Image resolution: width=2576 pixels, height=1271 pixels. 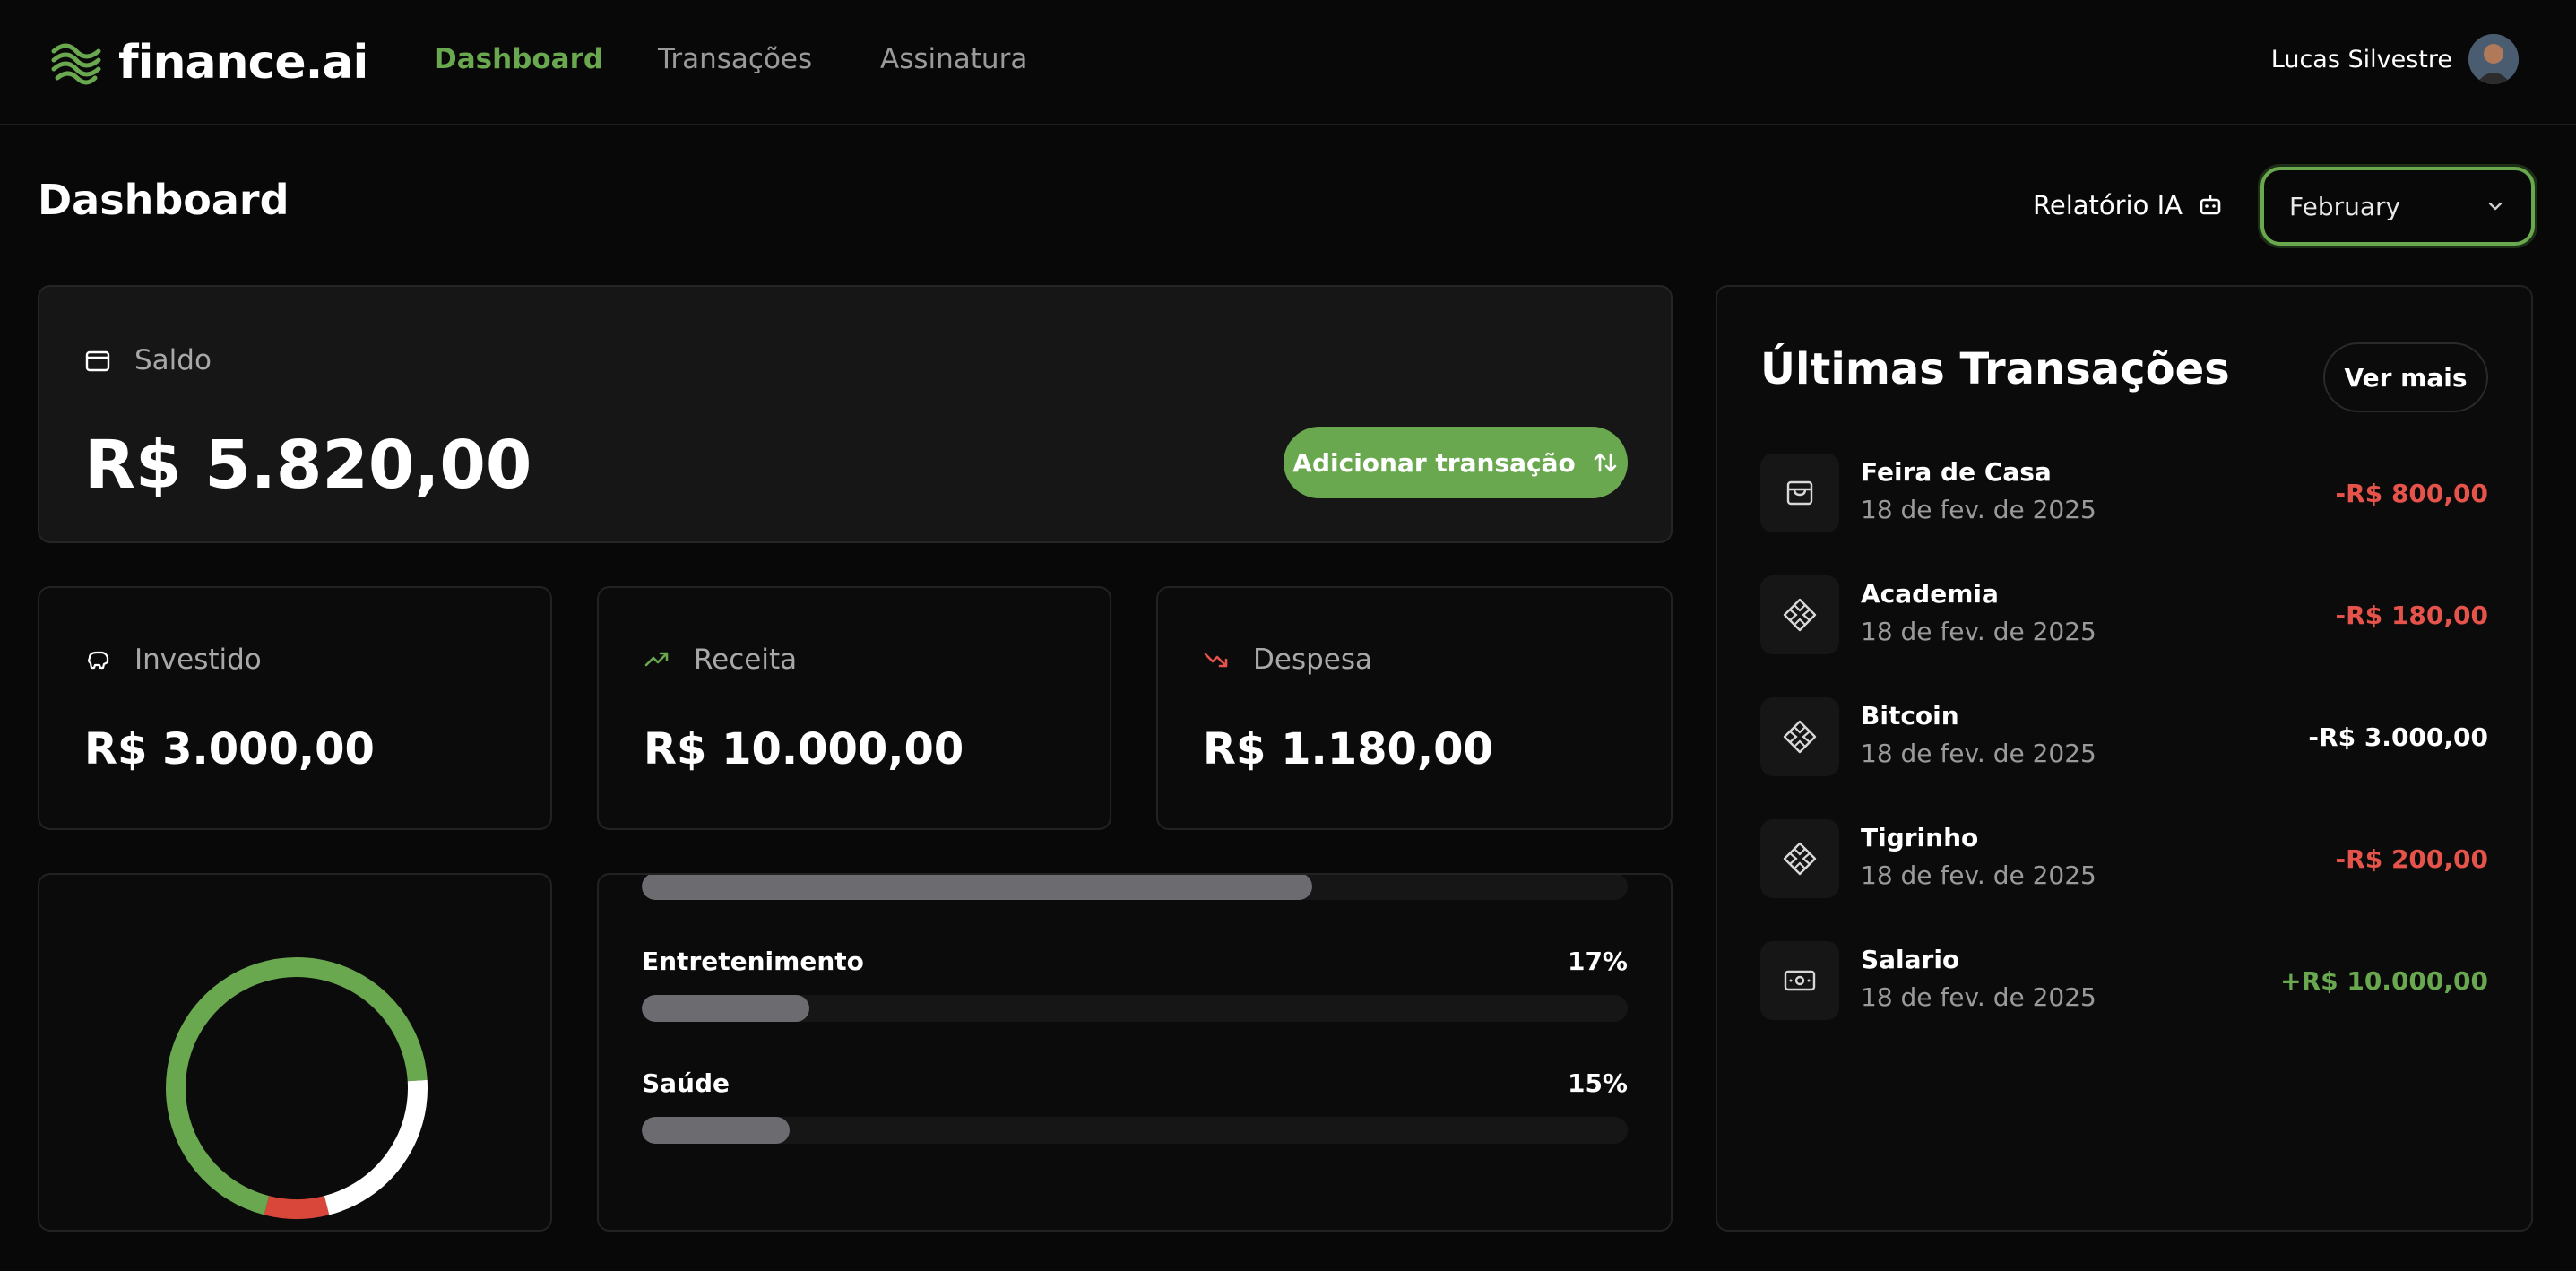 What do you see at coordinates (1956, 472) in the screenshot?
I see `transaction-name: Feira de Casa` at bounding box center [1956, 472].